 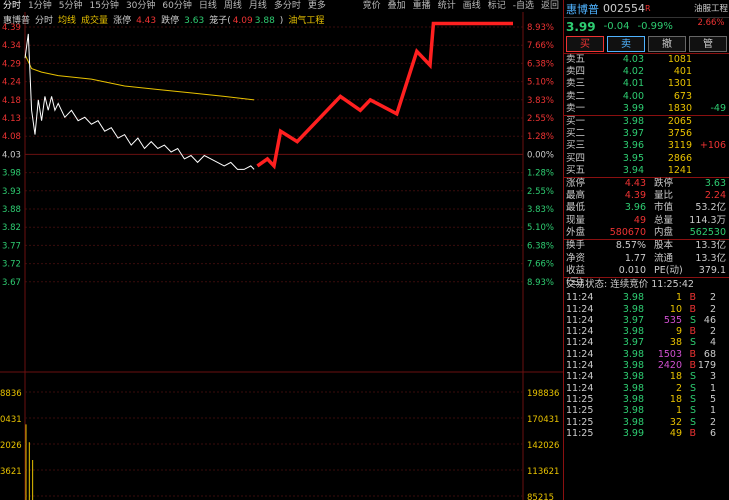 I want to click on tick-volume: 1, so click(x=678, y=411).